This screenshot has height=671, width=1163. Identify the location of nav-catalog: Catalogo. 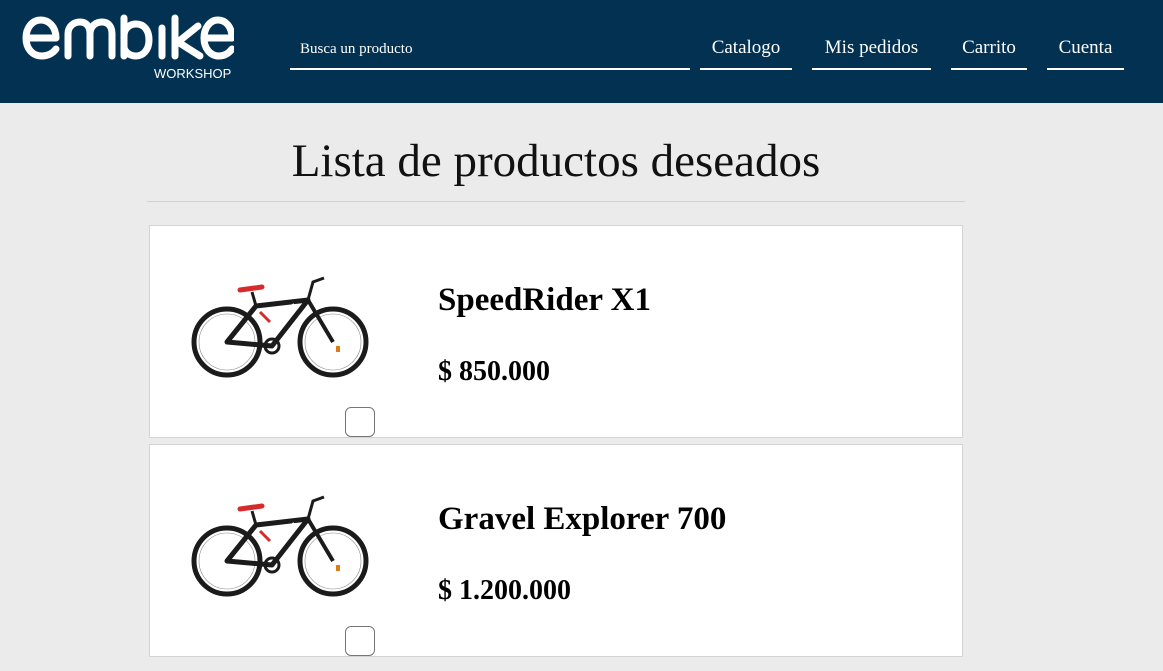
(746, 50).